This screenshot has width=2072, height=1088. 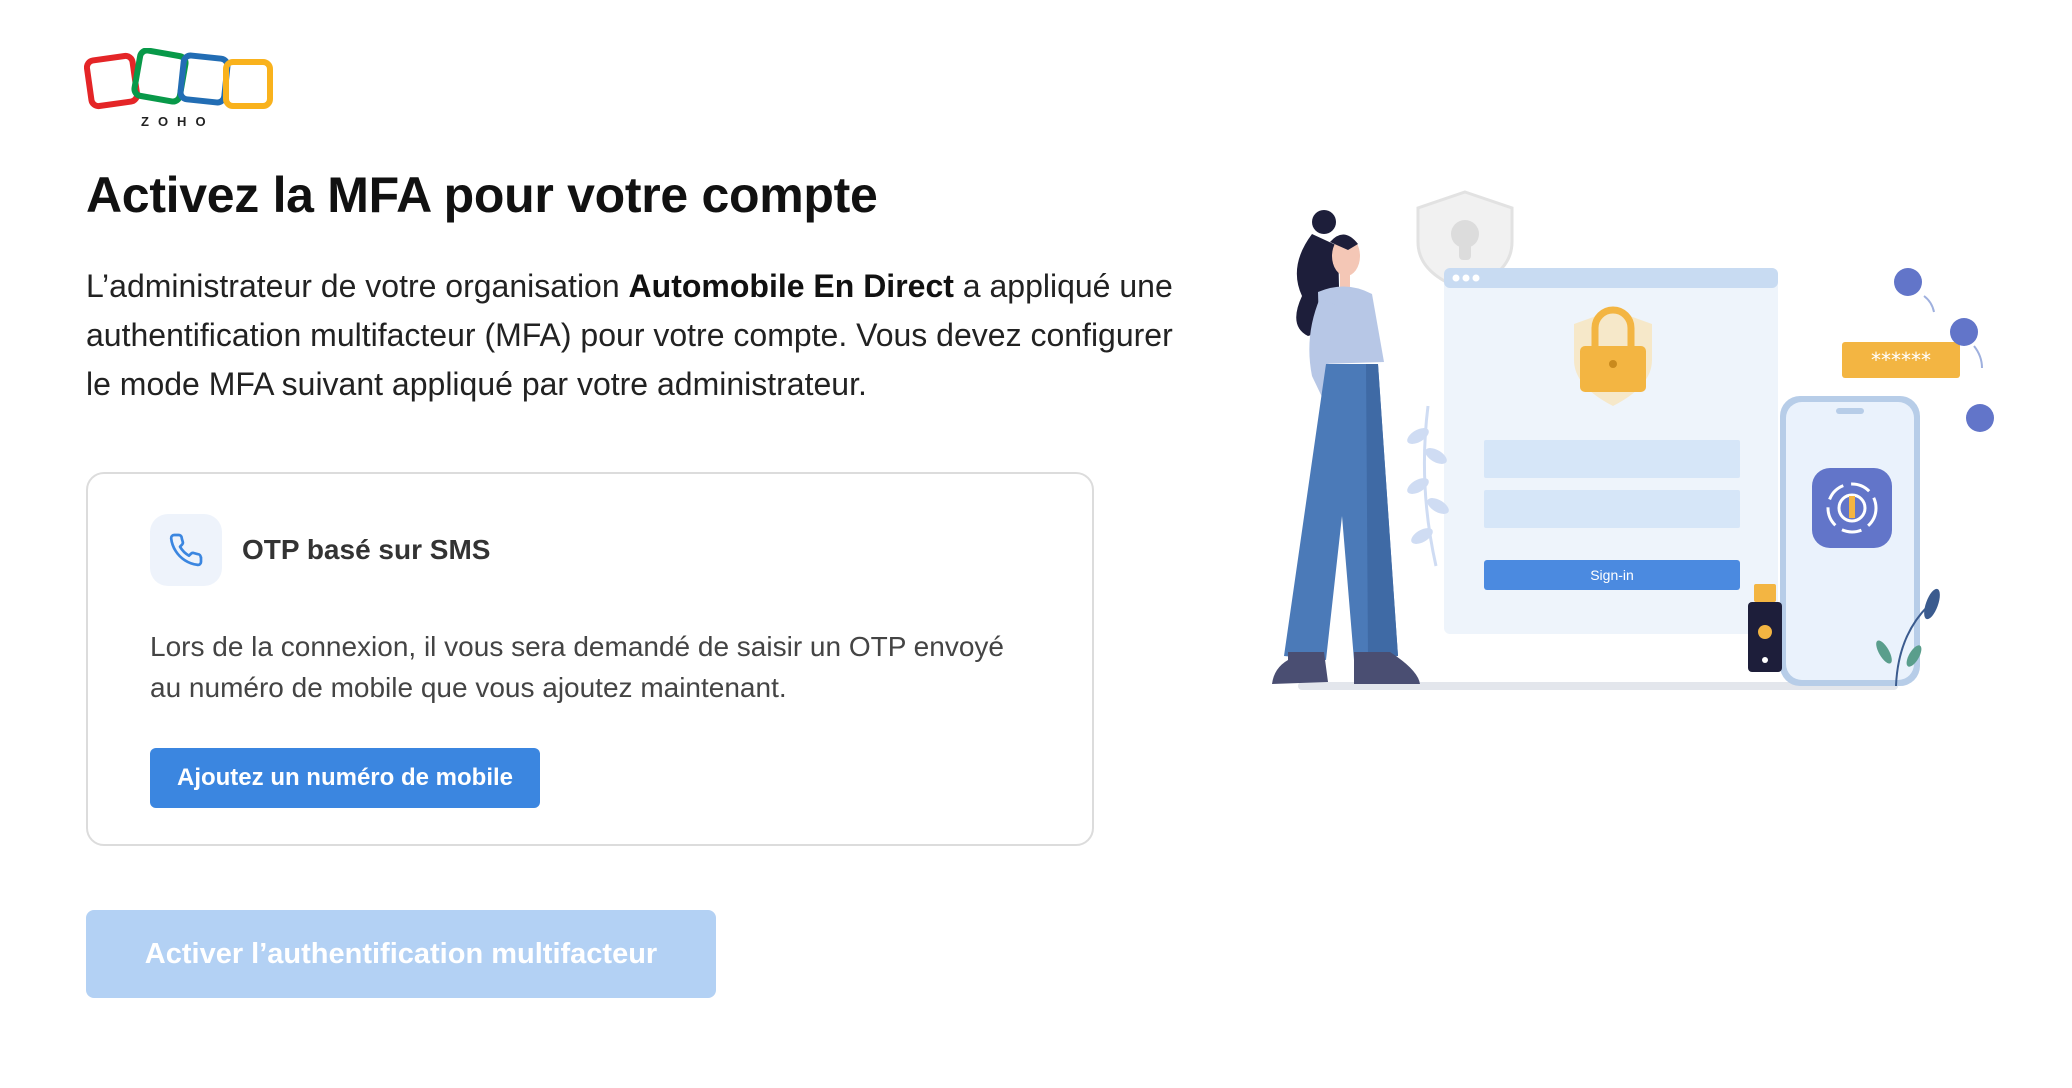 I want to click on woman-figure-icon, so click(x=1346, y=447).